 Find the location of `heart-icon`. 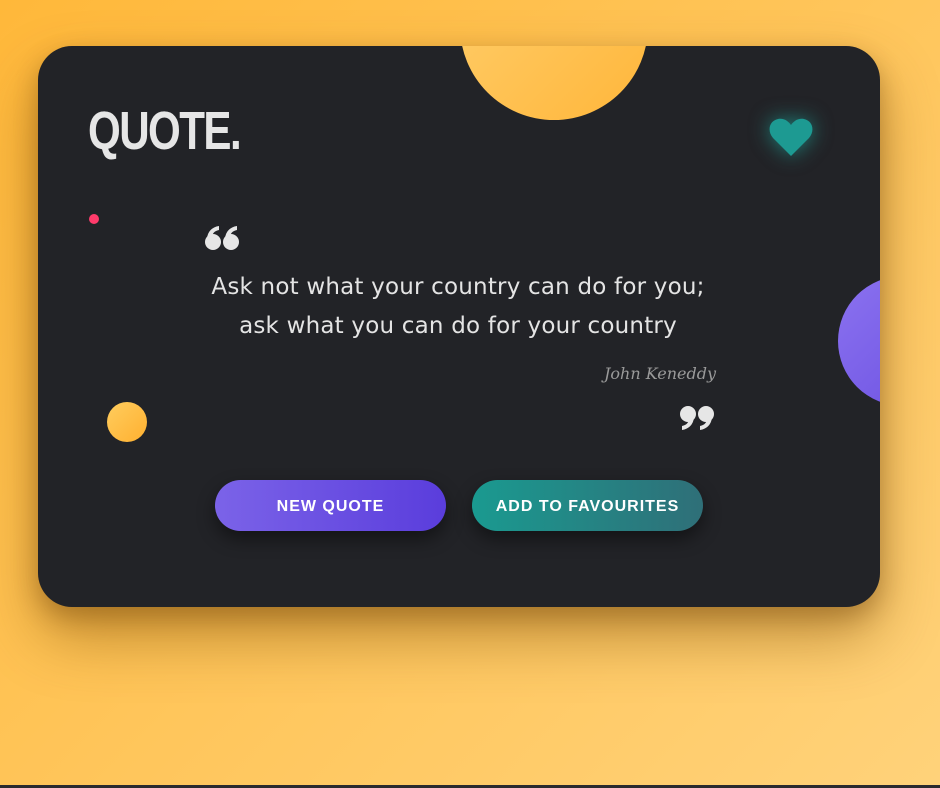

heart-icon is located at coordinates (791, 137).